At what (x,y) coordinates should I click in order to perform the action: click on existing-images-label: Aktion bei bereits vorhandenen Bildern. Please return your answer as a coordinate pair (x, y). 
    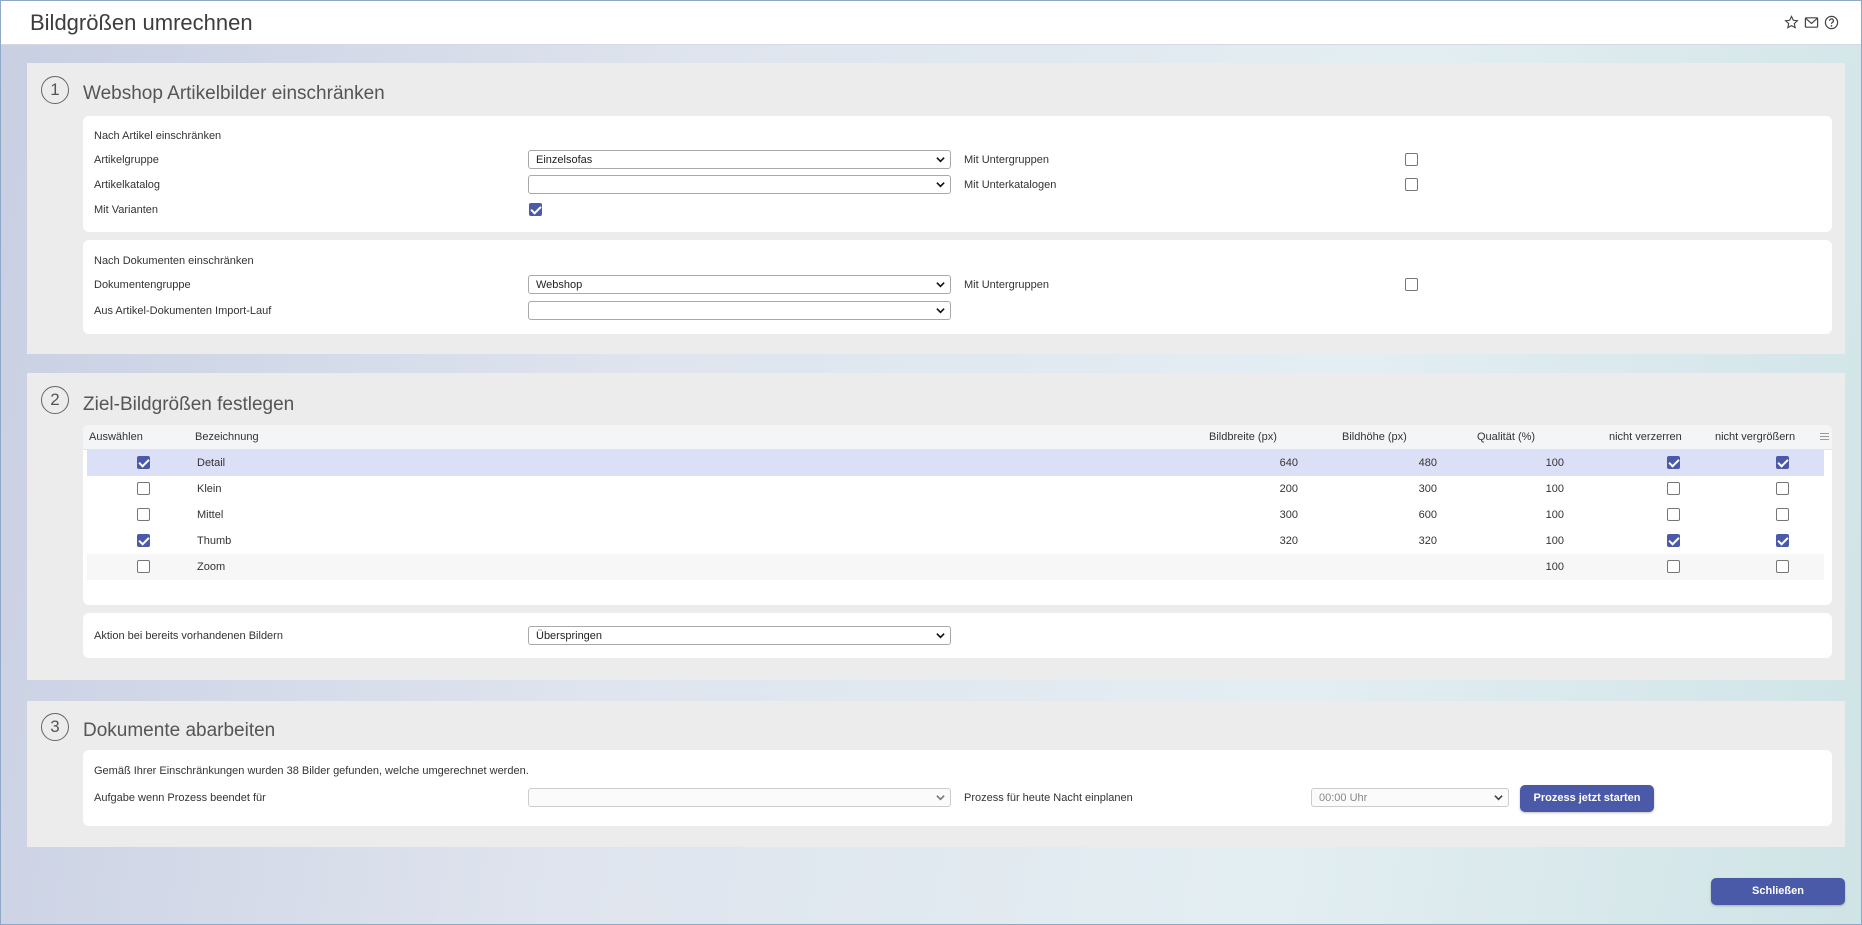
    Looking at the image, I should click on (188, 636).